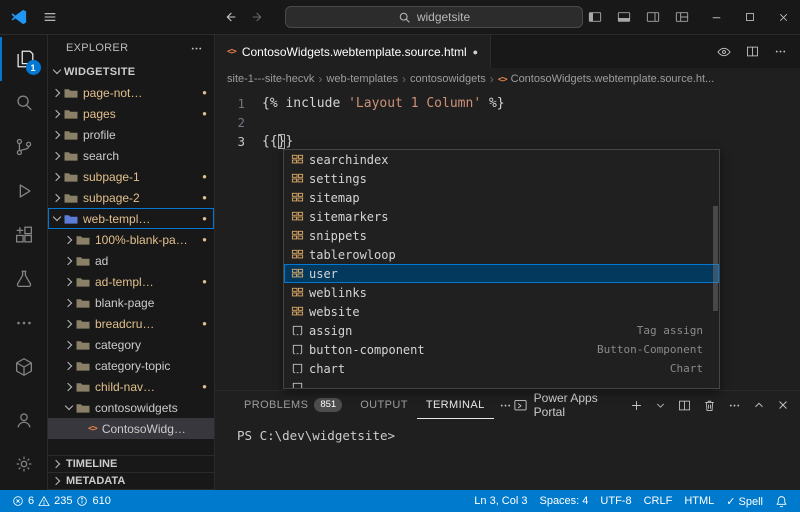  Describe the element at coordinates (131, 481) in the screenshot. I see `metadata-section: METADATA` at that location.